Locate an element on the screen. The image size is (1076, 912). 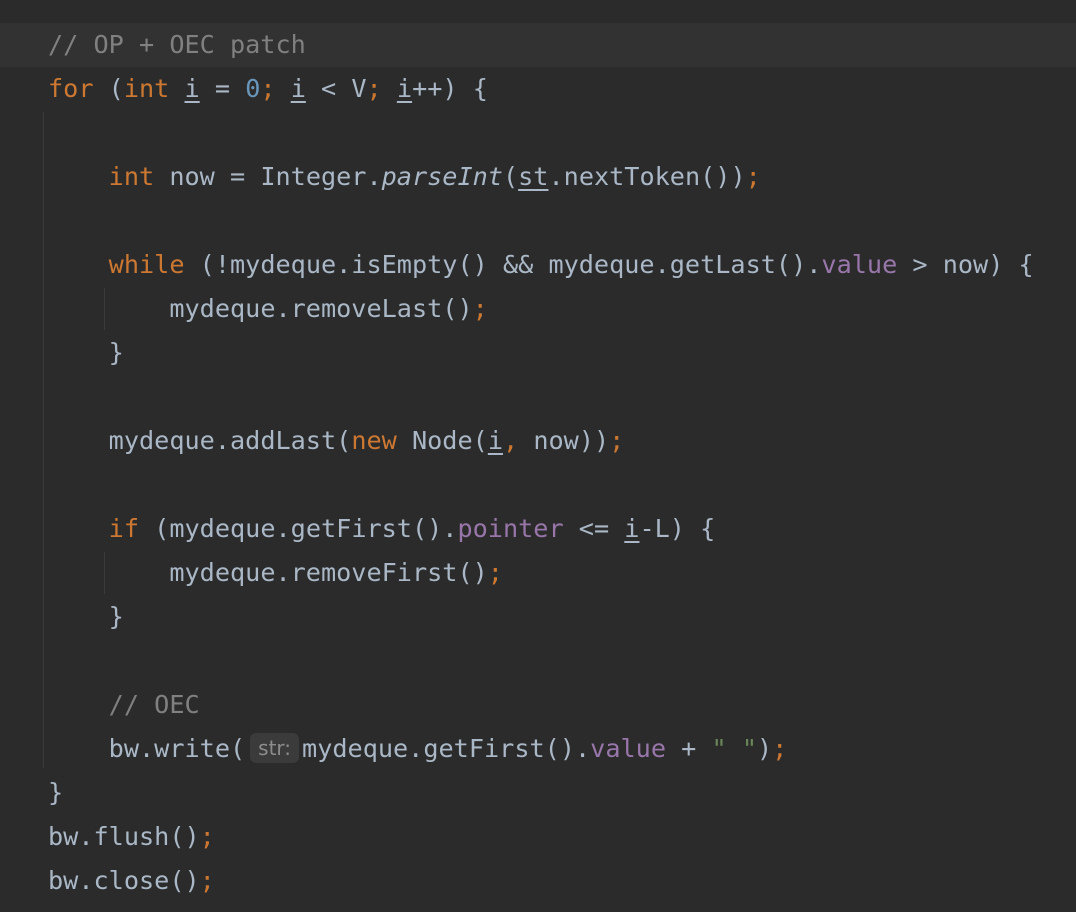
code-line-12: if (mydeque.getFirst().pointer <= i-L) { is located at coordinates (541, 529).